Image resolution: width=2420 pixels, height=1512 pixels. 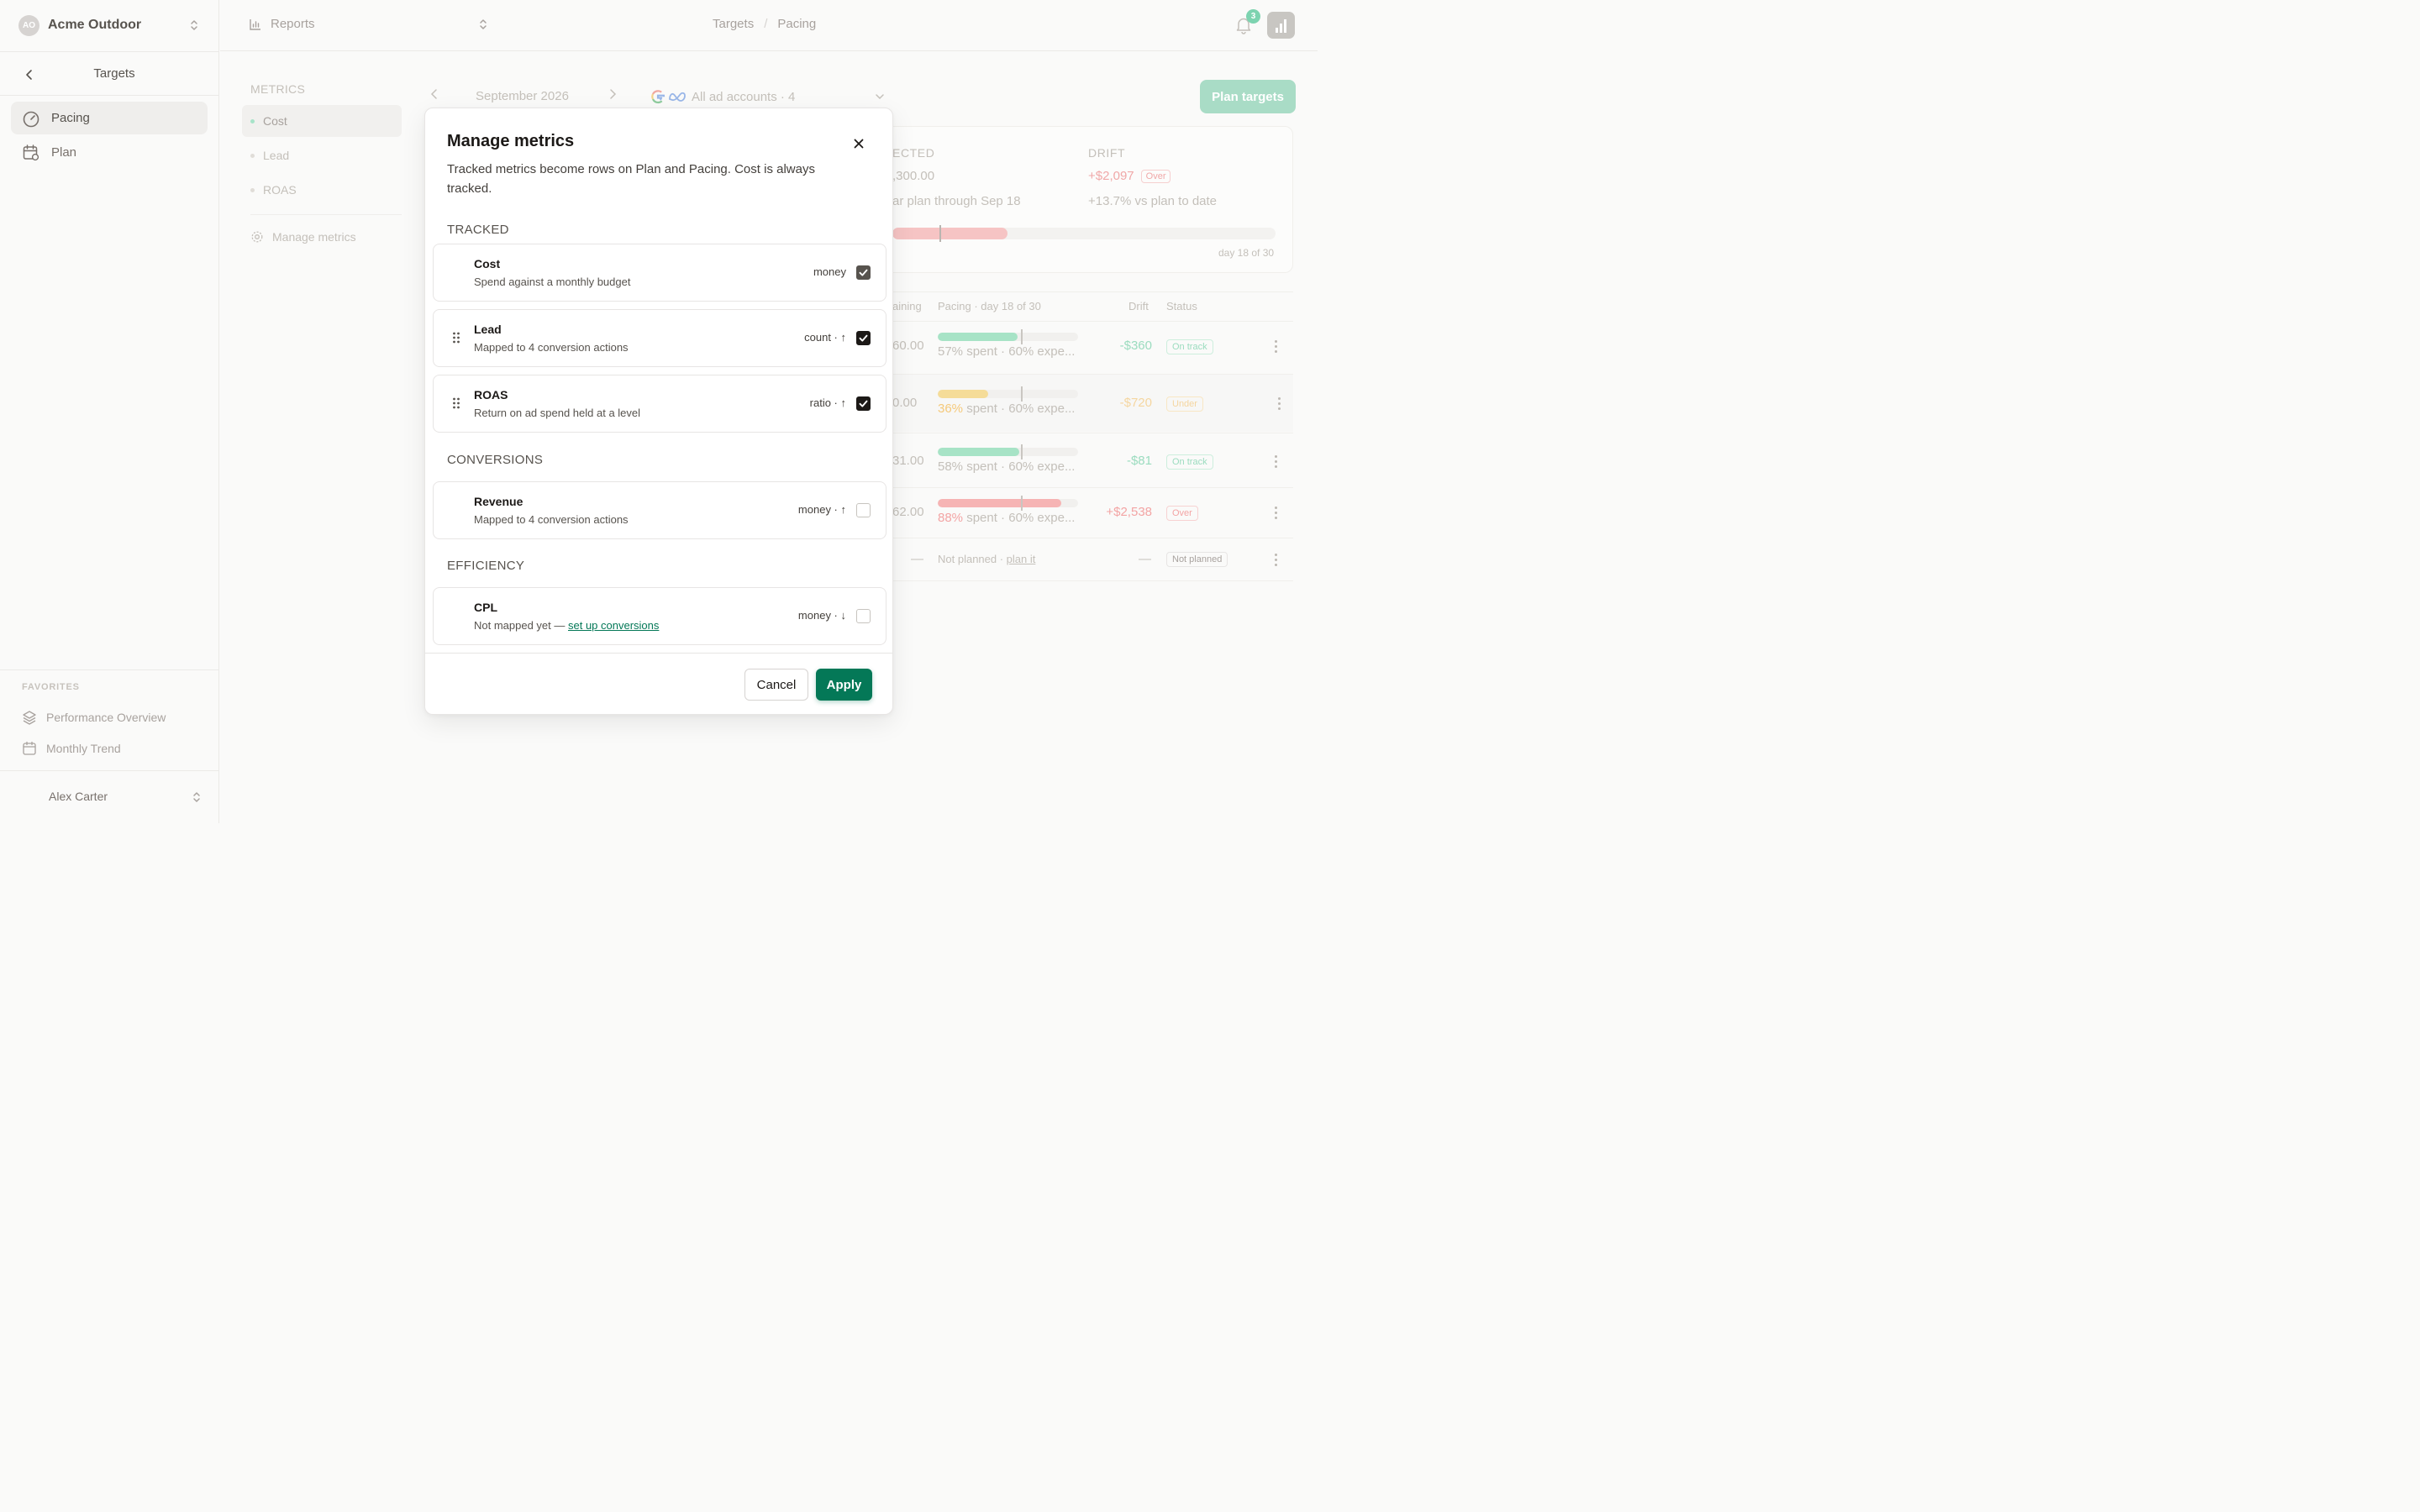 What do you see at coordinates (275, 121) in the screenshot?
I see `metric-label: Cost` at bounding box center [275, 121].